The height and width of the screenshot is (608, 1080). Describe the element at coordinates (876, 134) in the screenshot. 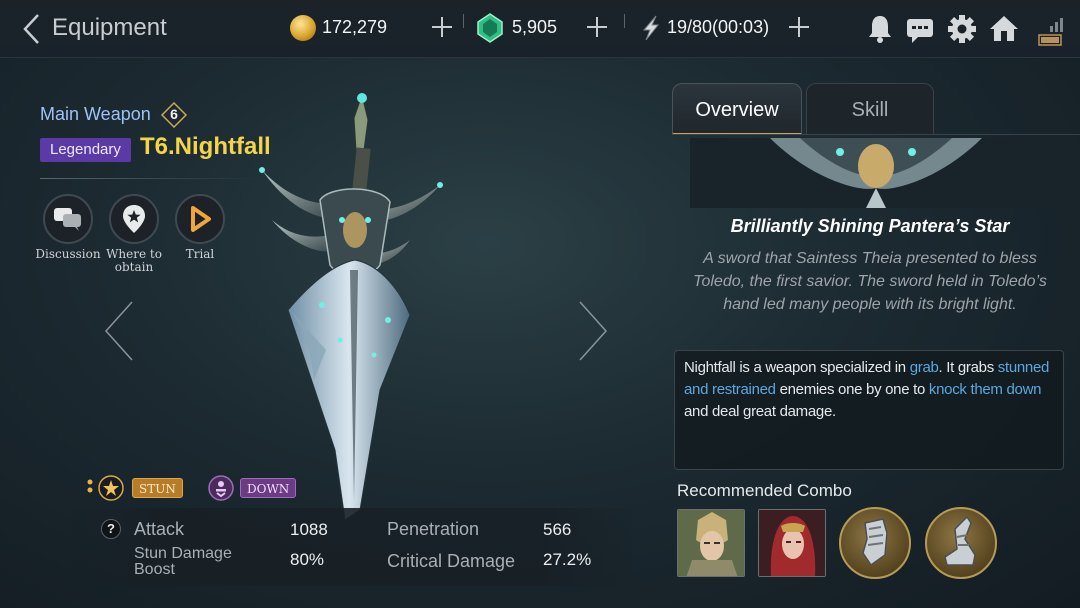

I see `tab-divider` at that location.